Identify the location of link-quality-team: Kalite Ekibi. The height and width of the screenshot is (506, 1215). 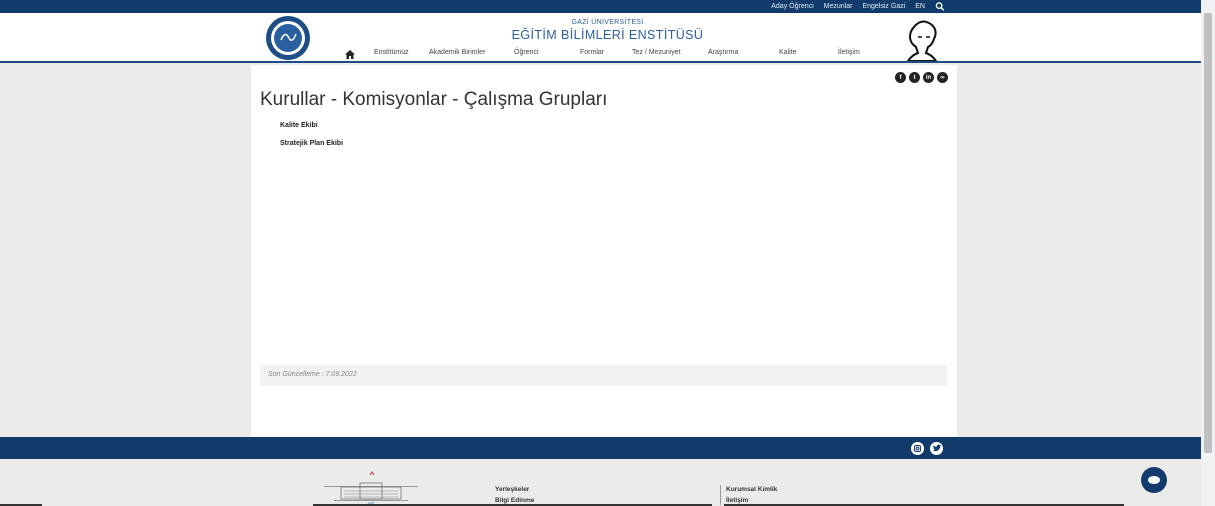
(299, 125).